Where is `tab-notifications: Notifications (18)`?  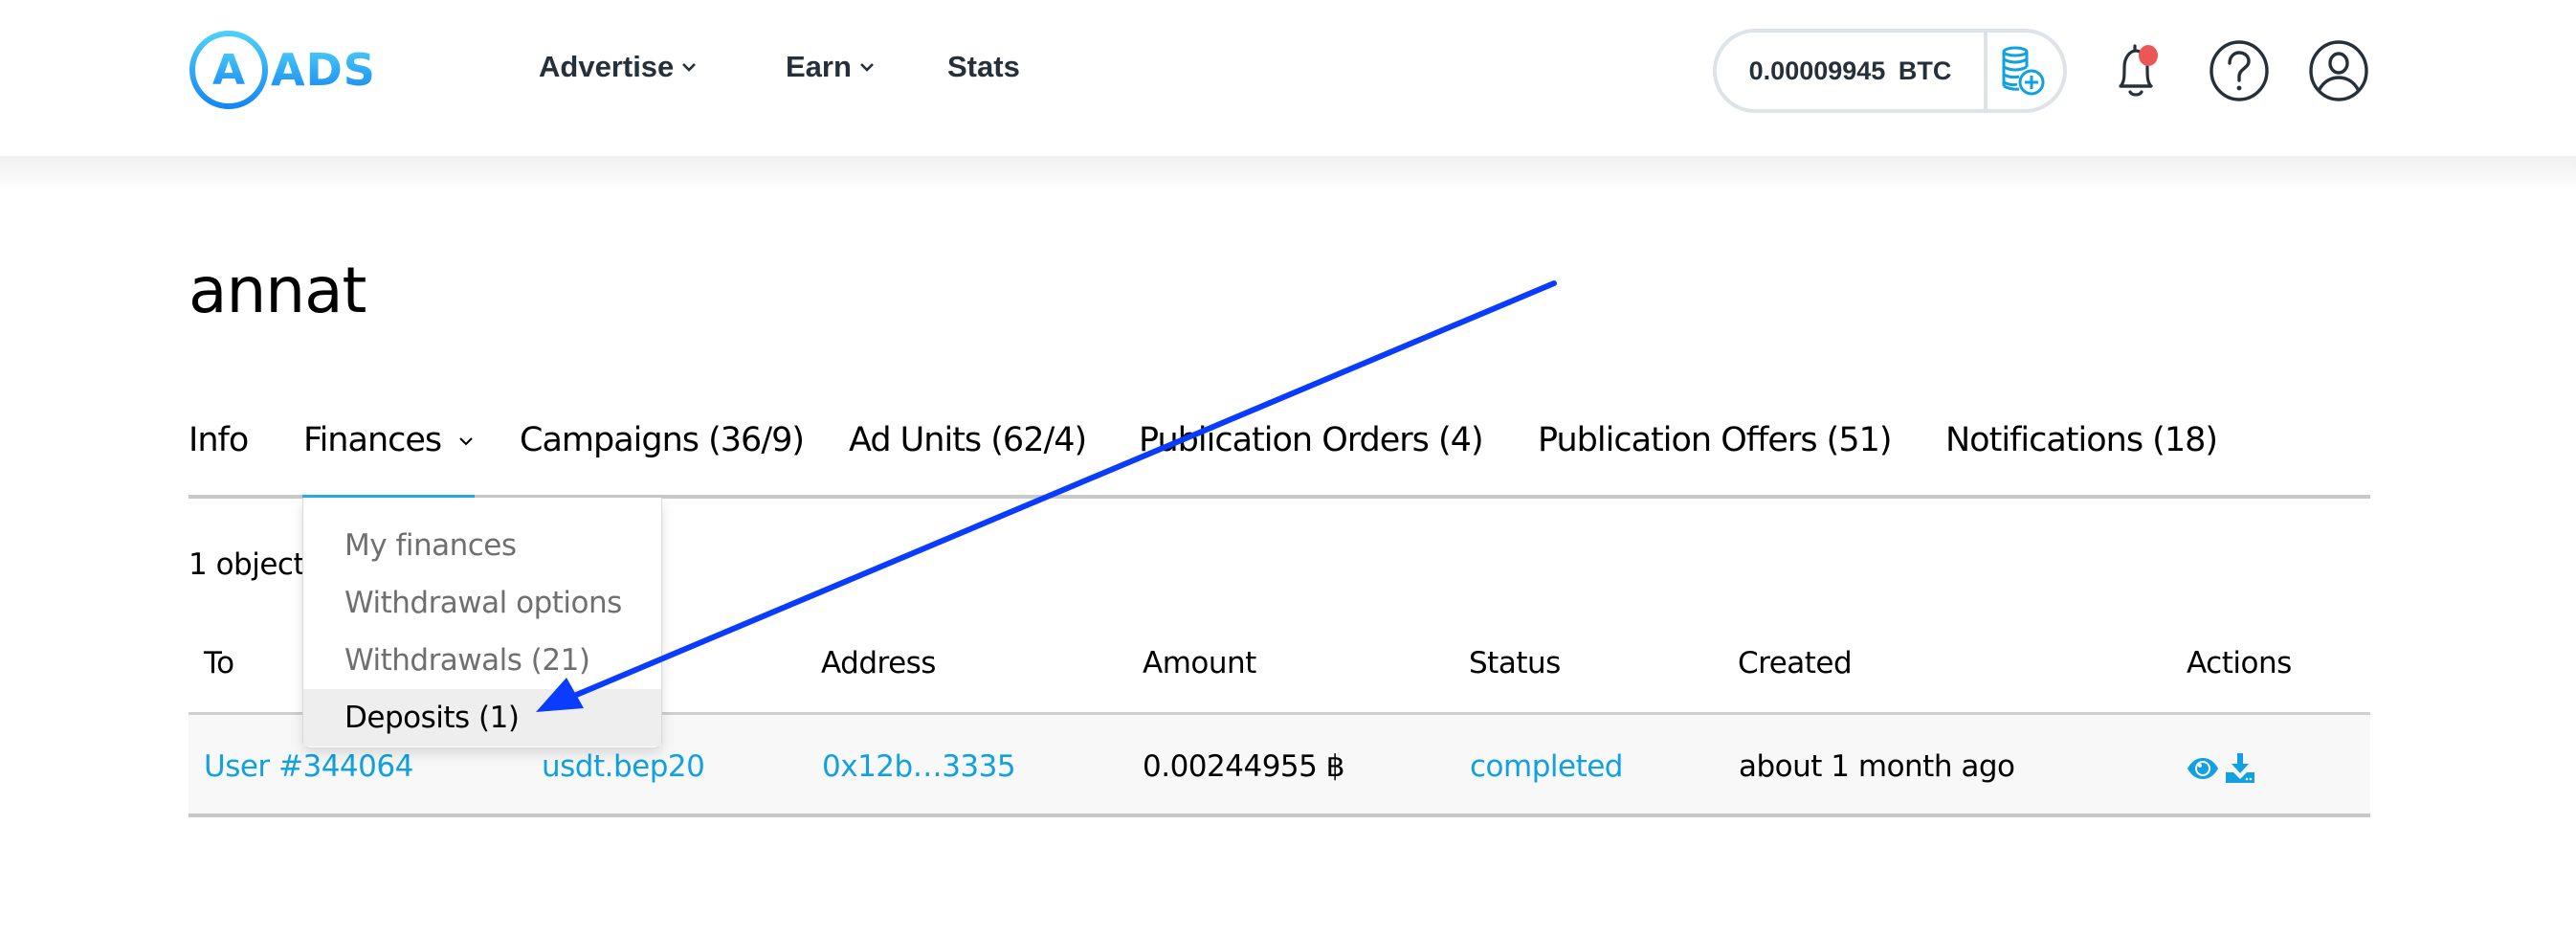 tab-notifications: Notifications (18) is located at coordinates (2081, 440).